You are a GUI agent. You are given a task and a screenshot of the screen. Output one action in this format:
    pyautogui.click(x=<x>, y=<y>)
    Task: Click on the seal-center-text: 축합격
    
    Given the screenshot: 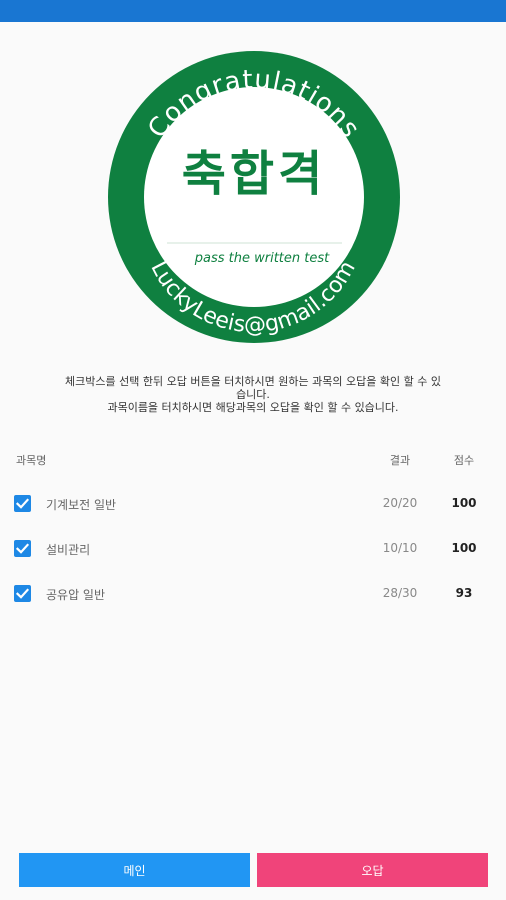 What is the action you would take?
    pyautogui.click(x=254, y=174)
    